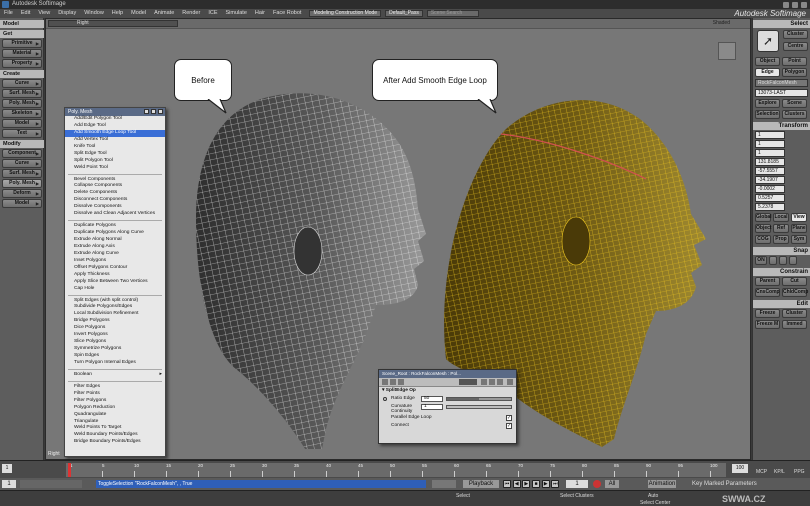  I want to click on pass-select: Default_Pass, so click(404, 13).